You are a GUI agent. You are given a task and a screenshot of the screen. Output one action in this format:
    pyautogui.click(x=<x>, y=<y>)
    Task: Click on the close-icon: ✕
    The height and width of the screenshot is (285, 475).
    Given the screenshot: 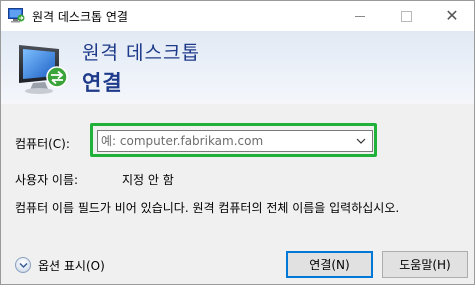 What is the action you would take?
    pyautogui.click(x=452, y=15)
    